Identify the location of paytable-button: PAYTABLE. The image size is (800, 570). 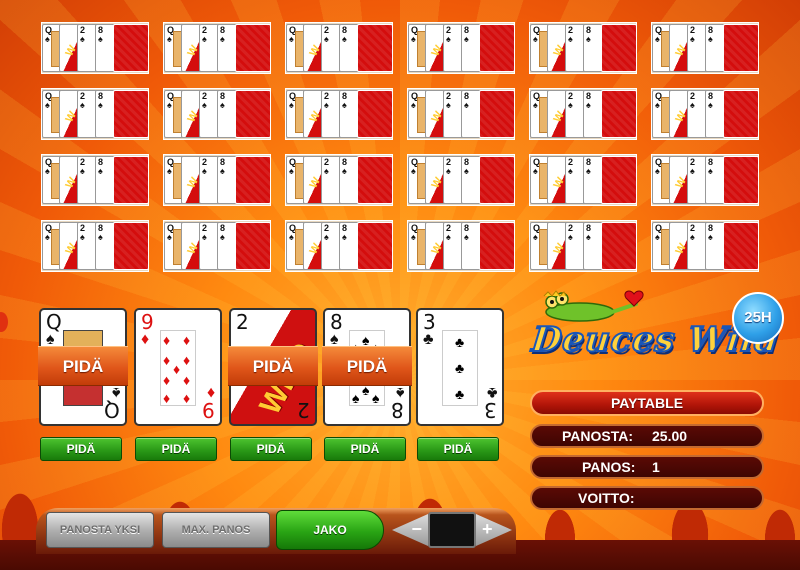
(647, 403).